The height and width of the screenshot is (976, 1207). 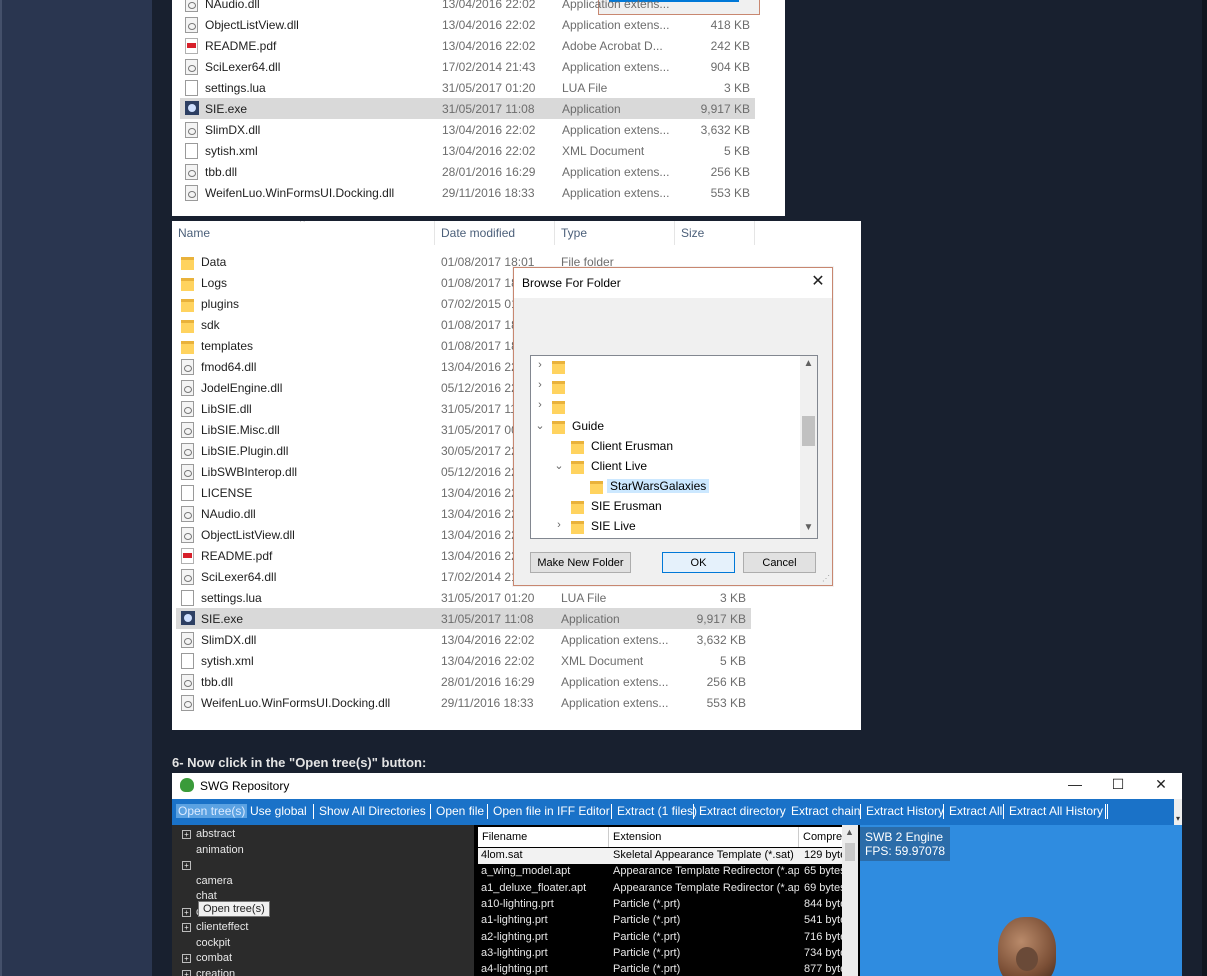 I want to click on file-list-row: a3-lighting.prt Particle (*.prt) 734 byte, so click(x=660, y=954).